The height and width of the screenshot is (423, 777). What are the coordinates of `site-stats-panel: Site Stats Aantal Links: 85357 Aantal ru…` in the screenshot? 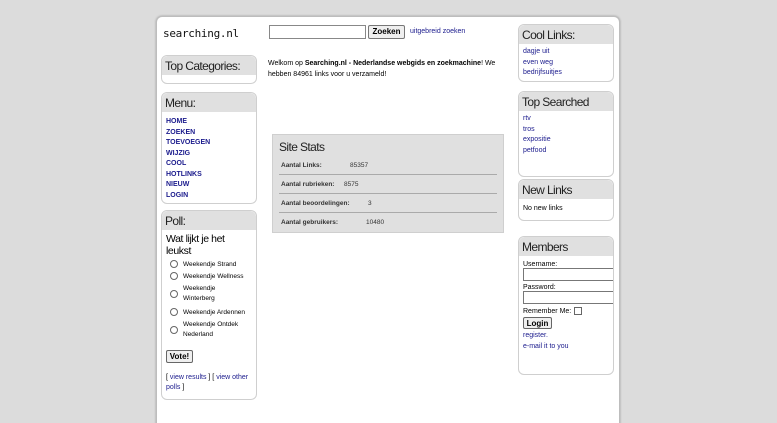 It's located at (388, 183).